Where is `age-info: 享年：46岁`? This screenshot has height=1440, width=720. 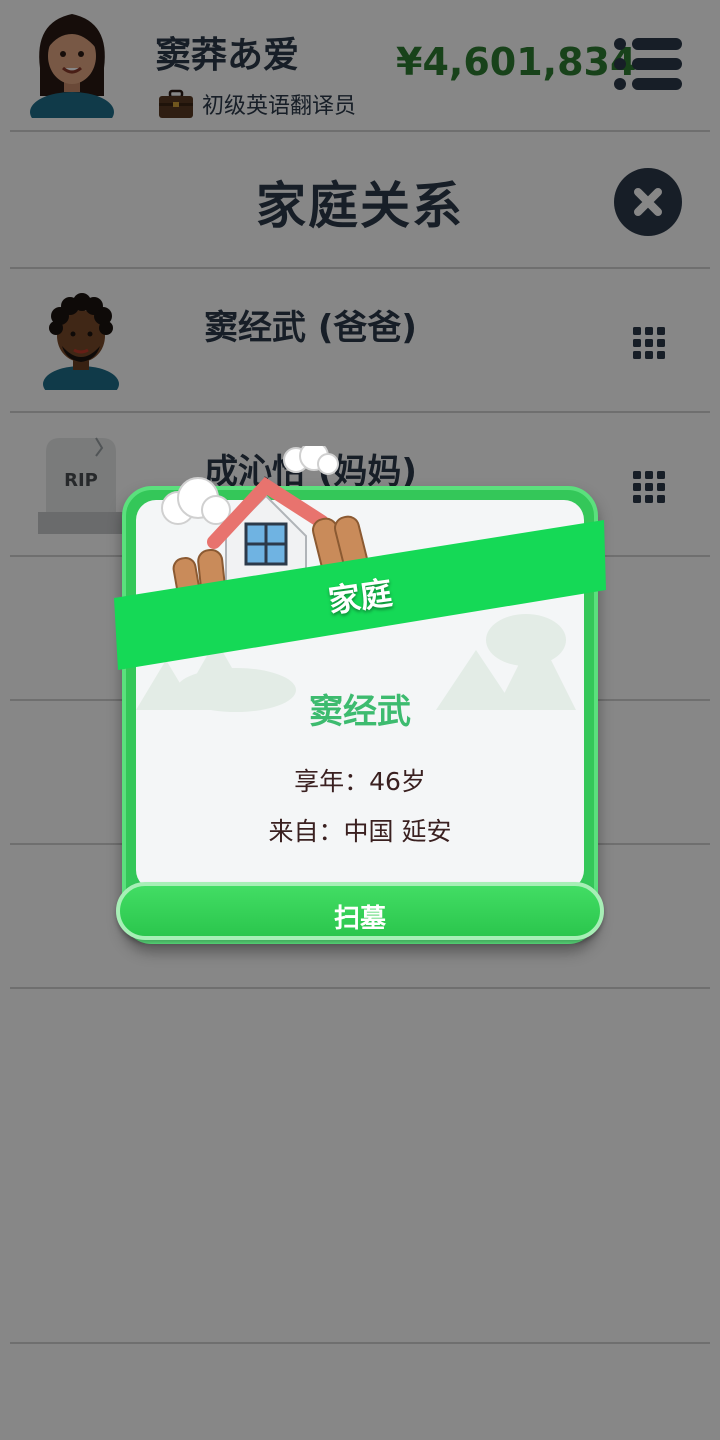 age-info: 享年：46岁 is located at coordinates (360, 781).